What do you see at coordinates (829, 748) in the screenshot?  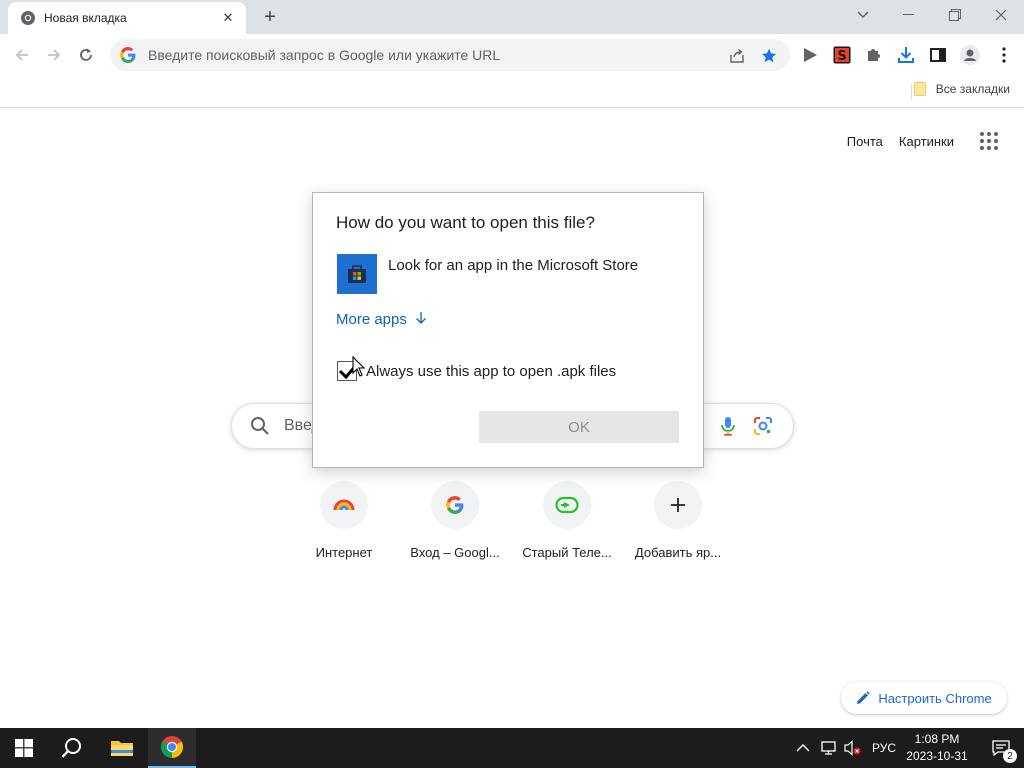 I see `network-icon` at bounding box center [829, 748].